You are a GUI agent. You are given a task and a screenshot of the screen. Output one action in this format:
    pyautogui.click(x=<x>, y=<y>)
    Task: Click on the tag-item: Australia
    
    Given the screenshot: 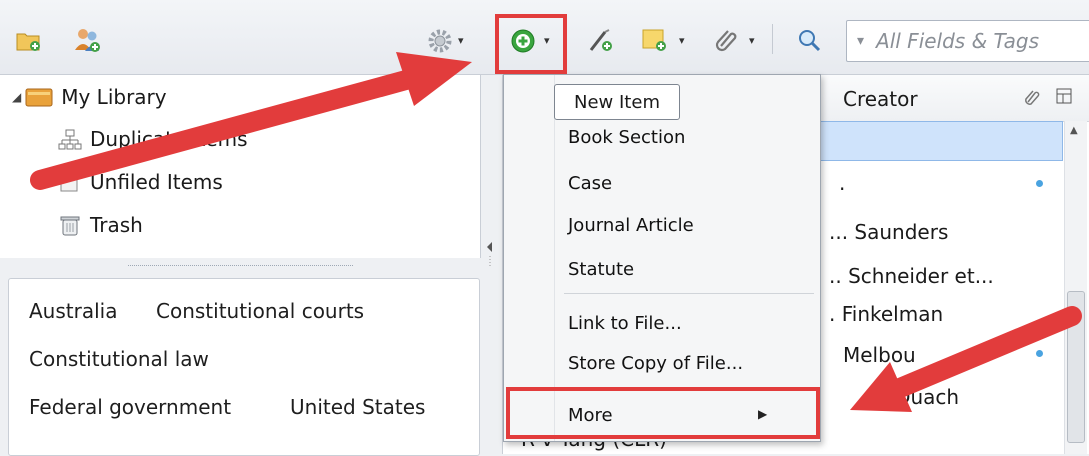 What is the action you would take?
    pyautogui.click(x=73, y=311)
    